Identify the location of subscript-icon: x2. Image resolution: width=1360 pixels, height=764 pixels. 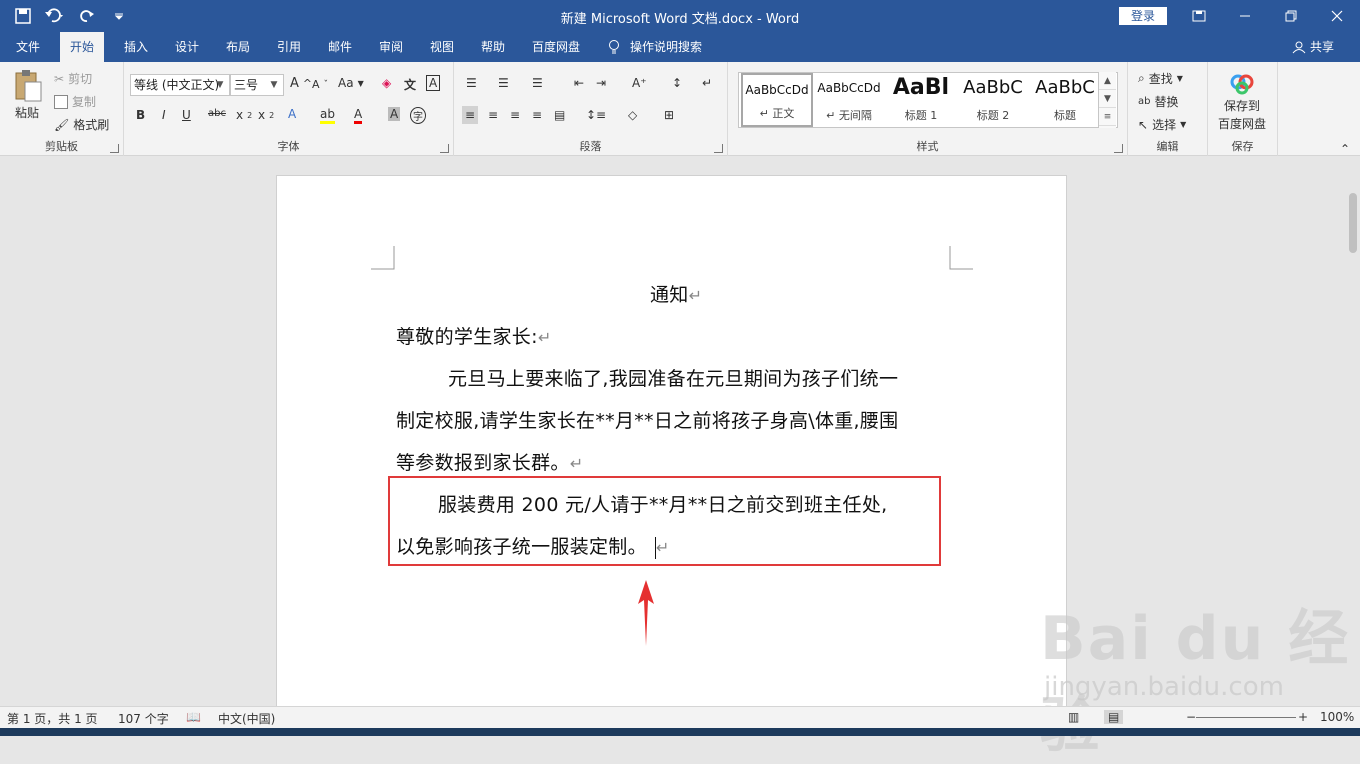
(244, 115).